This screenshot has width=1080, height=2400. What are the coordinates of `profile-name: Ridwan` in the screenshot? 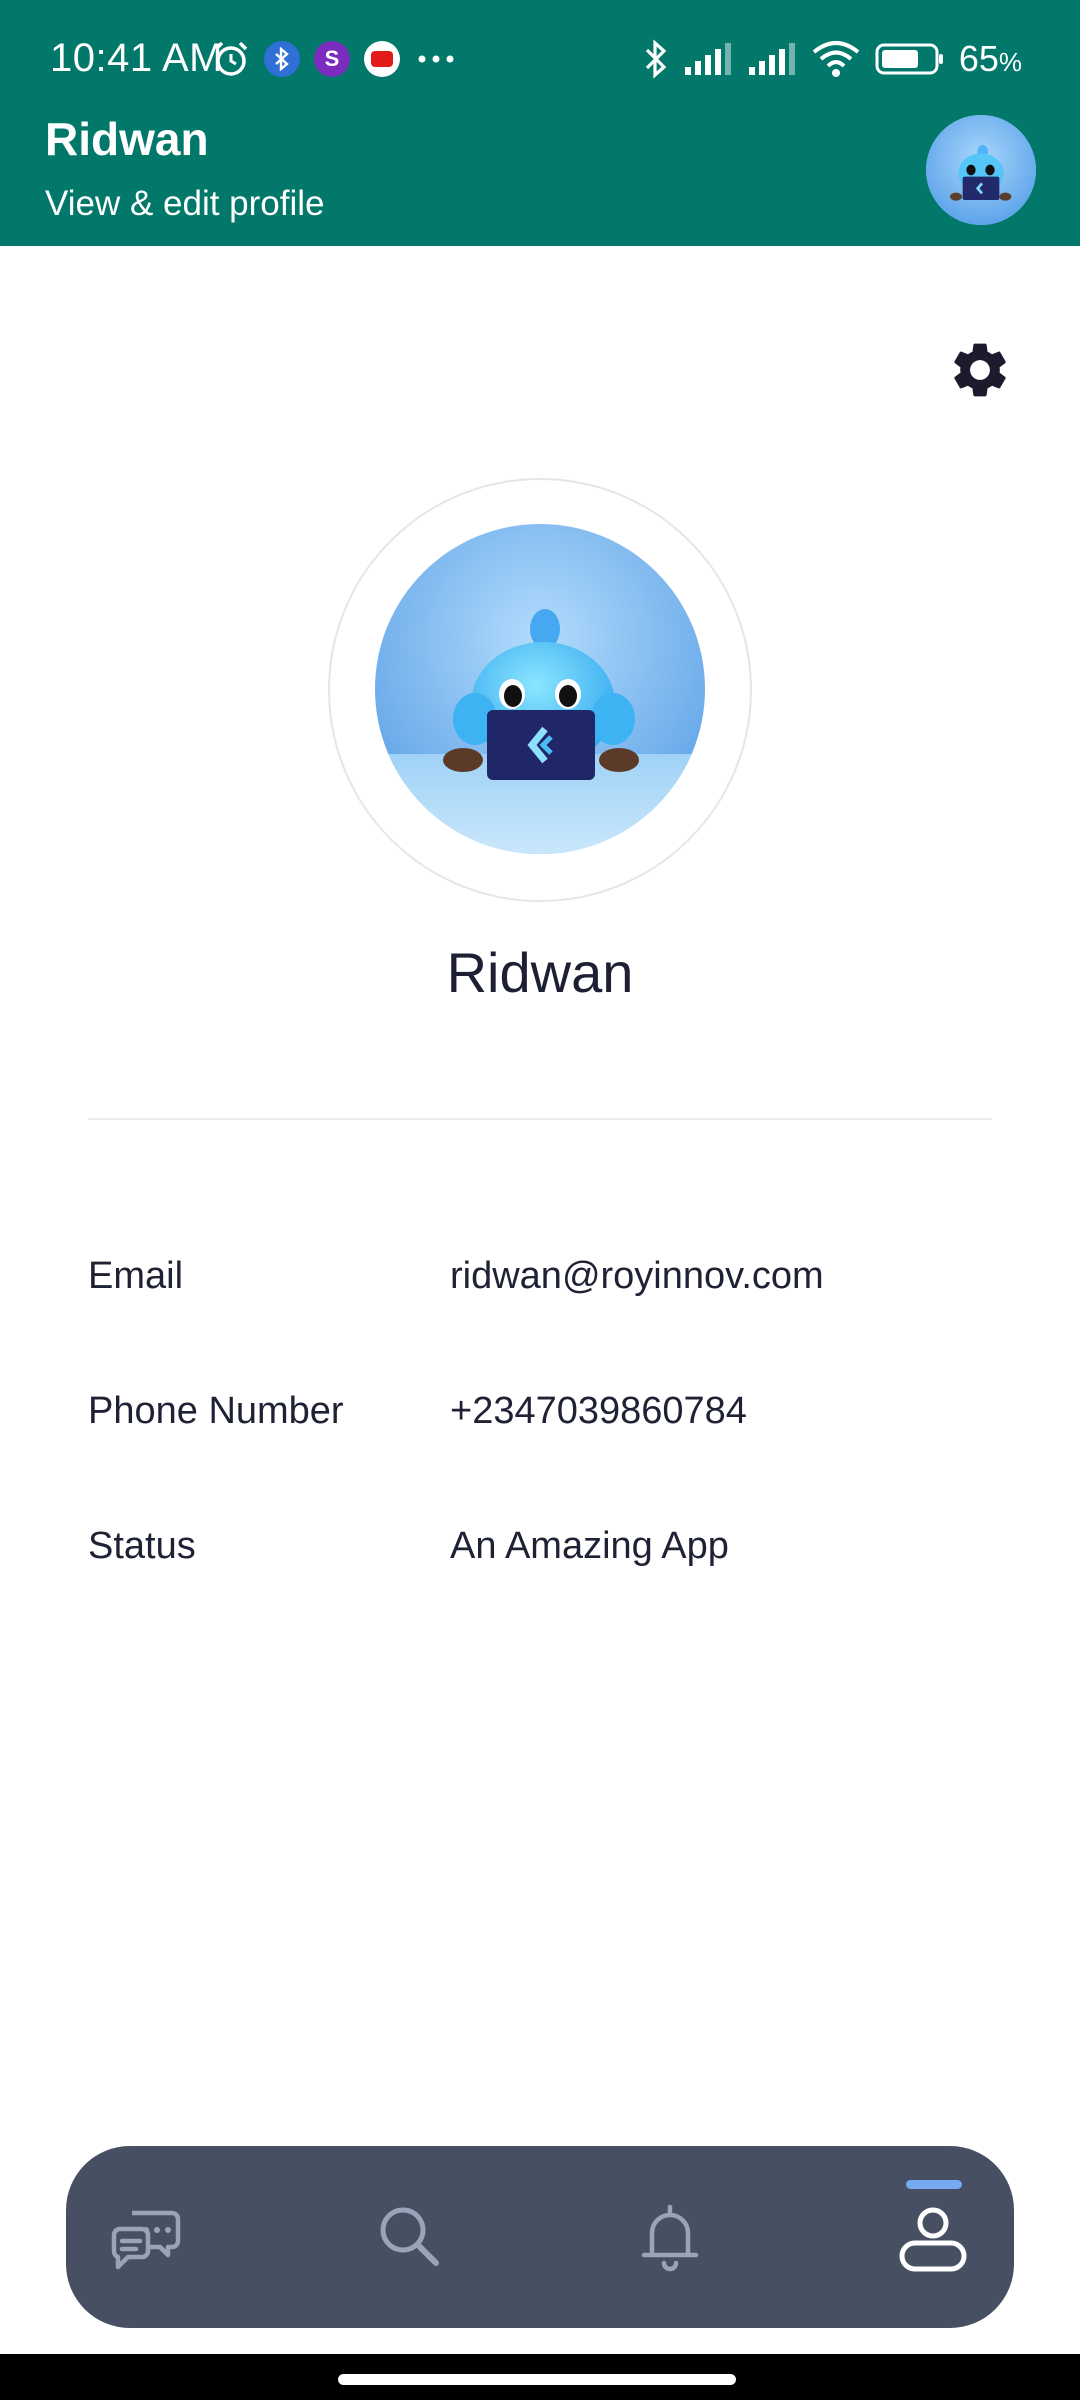 It's located at (540, 972).